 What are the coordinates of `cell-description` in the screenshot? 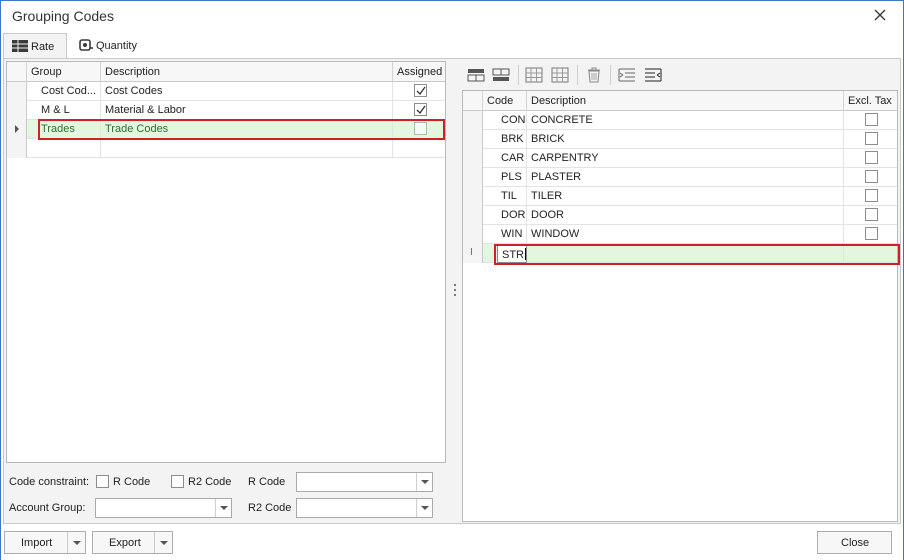 It's located at (685, 253).